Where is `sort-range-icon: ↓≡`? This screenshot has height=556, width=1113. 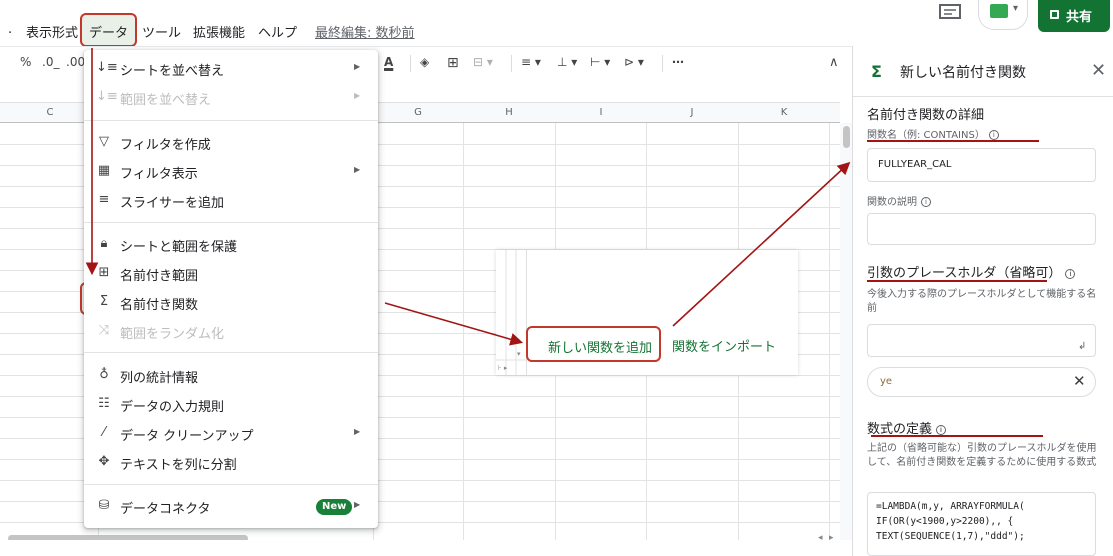 sort-range-icon: ↓≡ is located at coordinates (107, 96).